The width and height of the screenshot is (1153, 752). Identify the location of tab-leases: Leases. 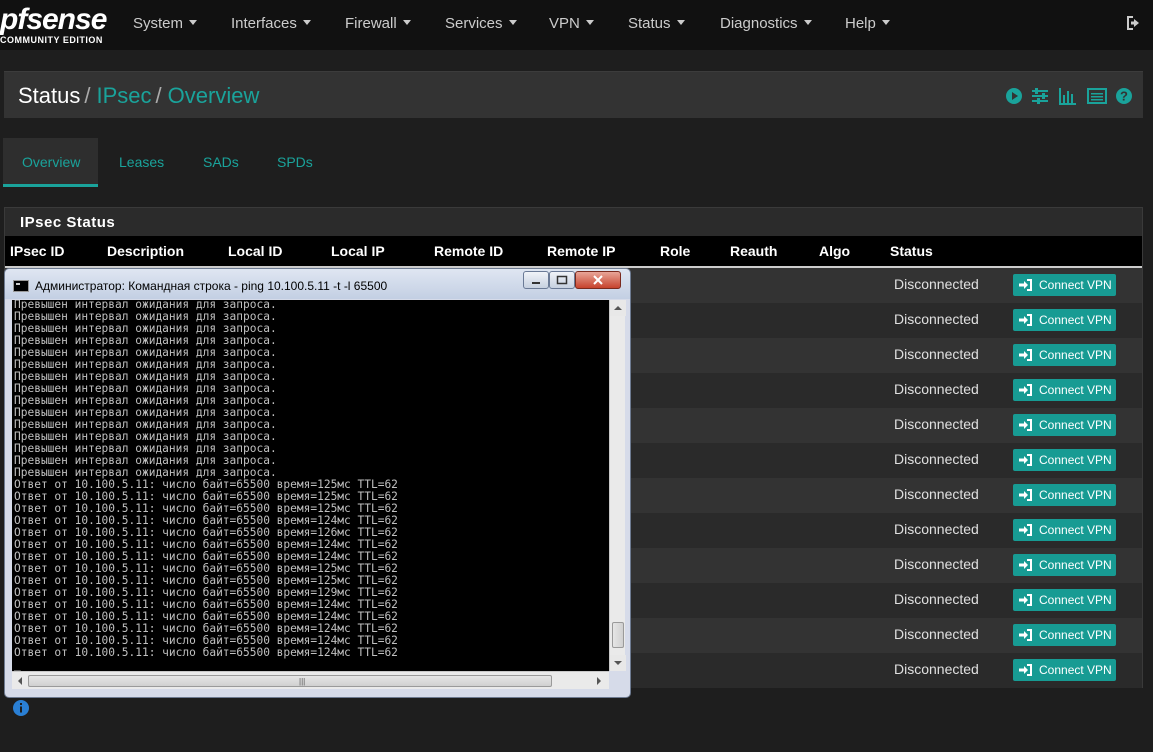
(141, 162).